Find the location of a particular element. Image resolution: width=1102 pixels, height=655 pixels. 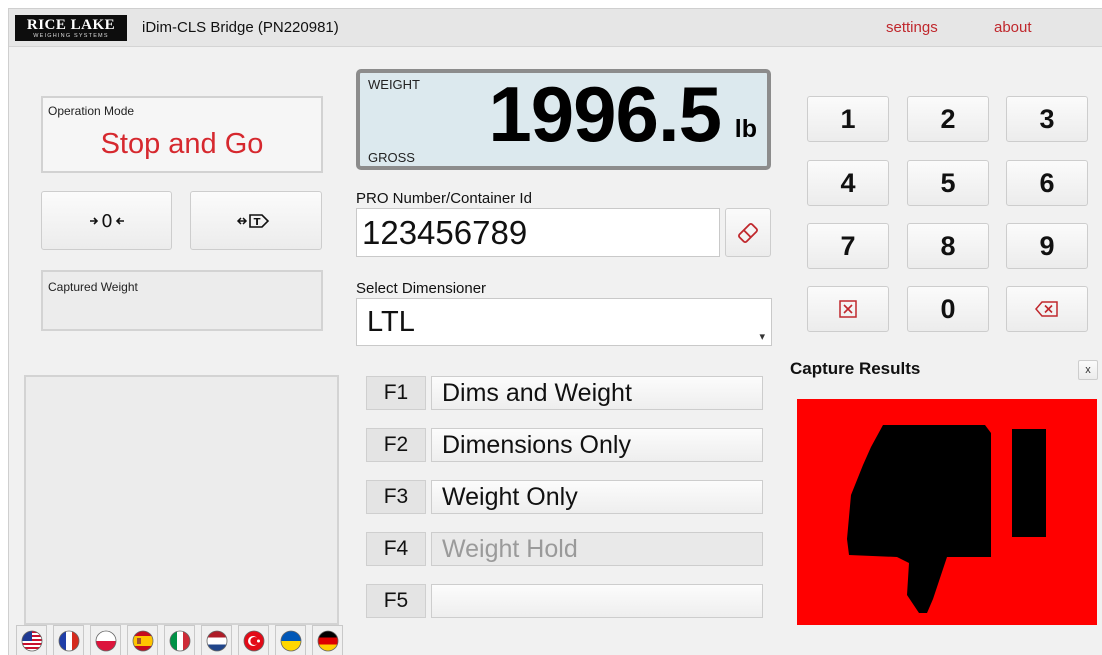

language-bar is located at coordinates (182, 640).